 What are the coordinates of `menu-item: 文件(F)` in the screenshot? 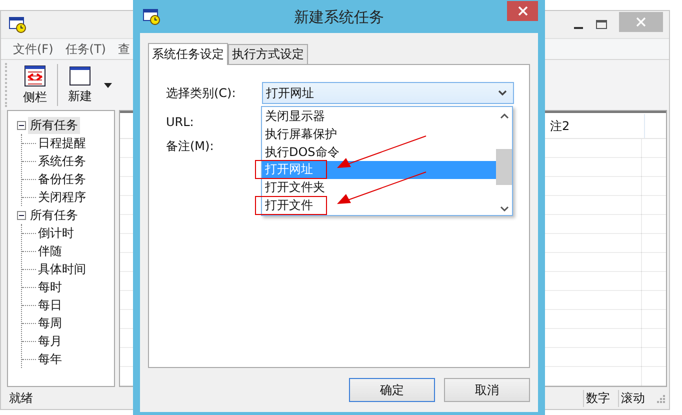 It's located at (33, 49).